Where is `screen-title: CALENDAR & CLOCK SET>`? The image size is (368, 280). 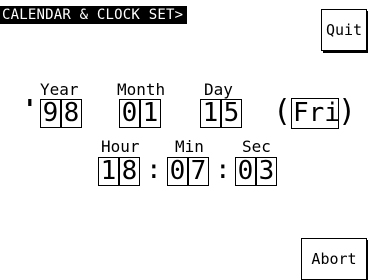
screen-title: CALENDAR & CLOCK SET> is located at coordinates (94, 15).